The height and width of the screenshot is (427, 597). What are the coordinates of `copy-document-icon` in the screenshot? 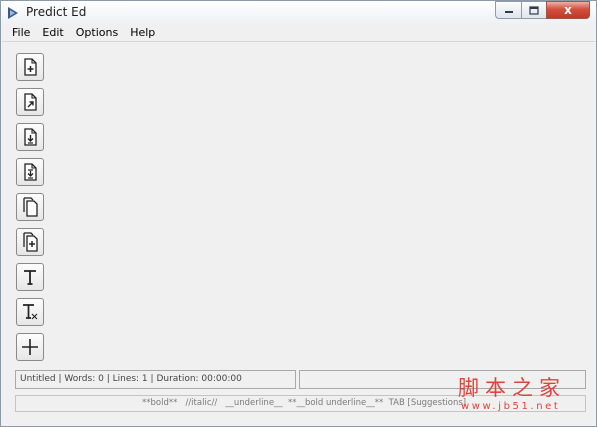 It's located at (30, 207).